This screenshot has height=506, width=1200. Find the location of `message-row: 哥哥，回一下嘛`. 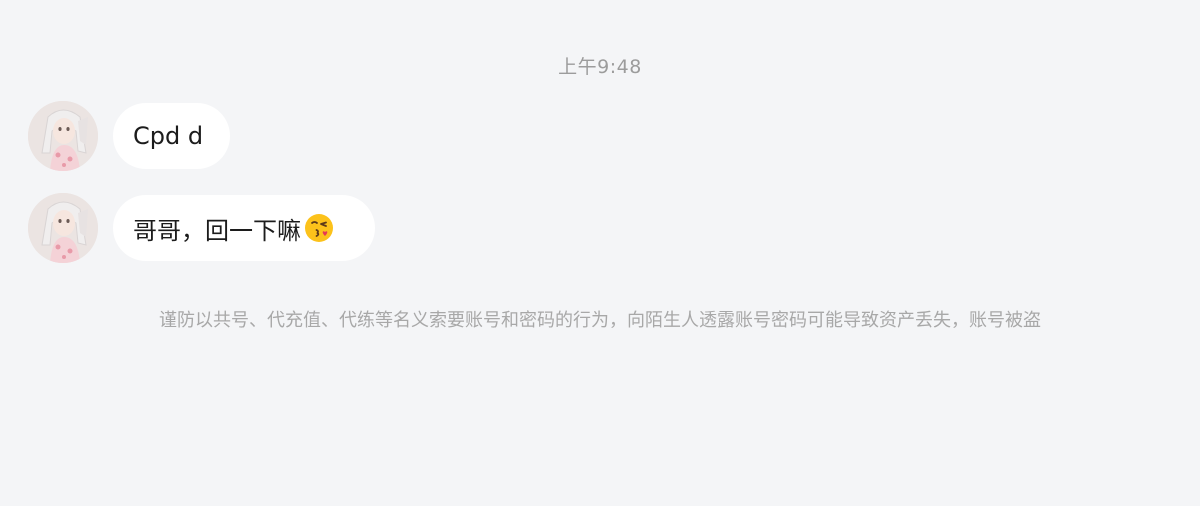

message-row: 哥哥，回一下嘛 is located at coordinates (201, 228).